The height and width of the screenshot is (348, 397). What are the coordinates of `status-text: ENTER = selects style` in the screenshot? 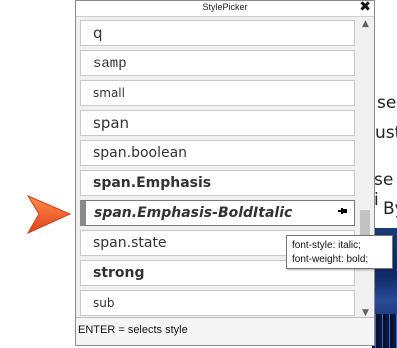 It's located at (133, 330).